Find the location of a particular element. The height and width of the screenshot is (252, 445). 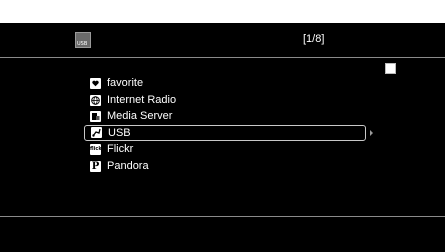

menu-item-media-server: Media Server is located at coordinates (225, 116).